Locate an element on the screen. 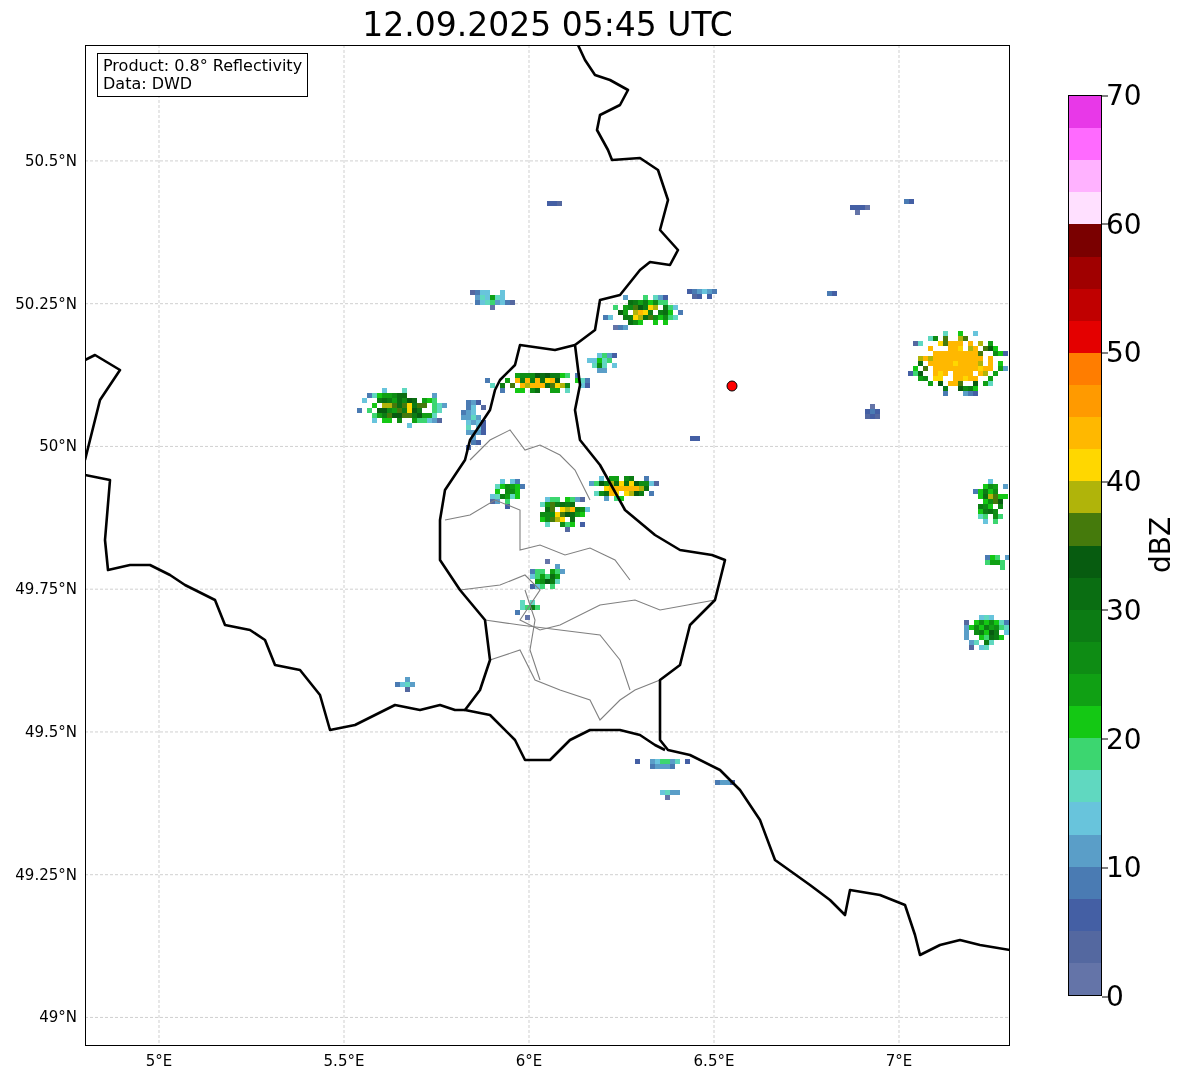  latitude-label: 49°N is located at coordinates (58, 1017).